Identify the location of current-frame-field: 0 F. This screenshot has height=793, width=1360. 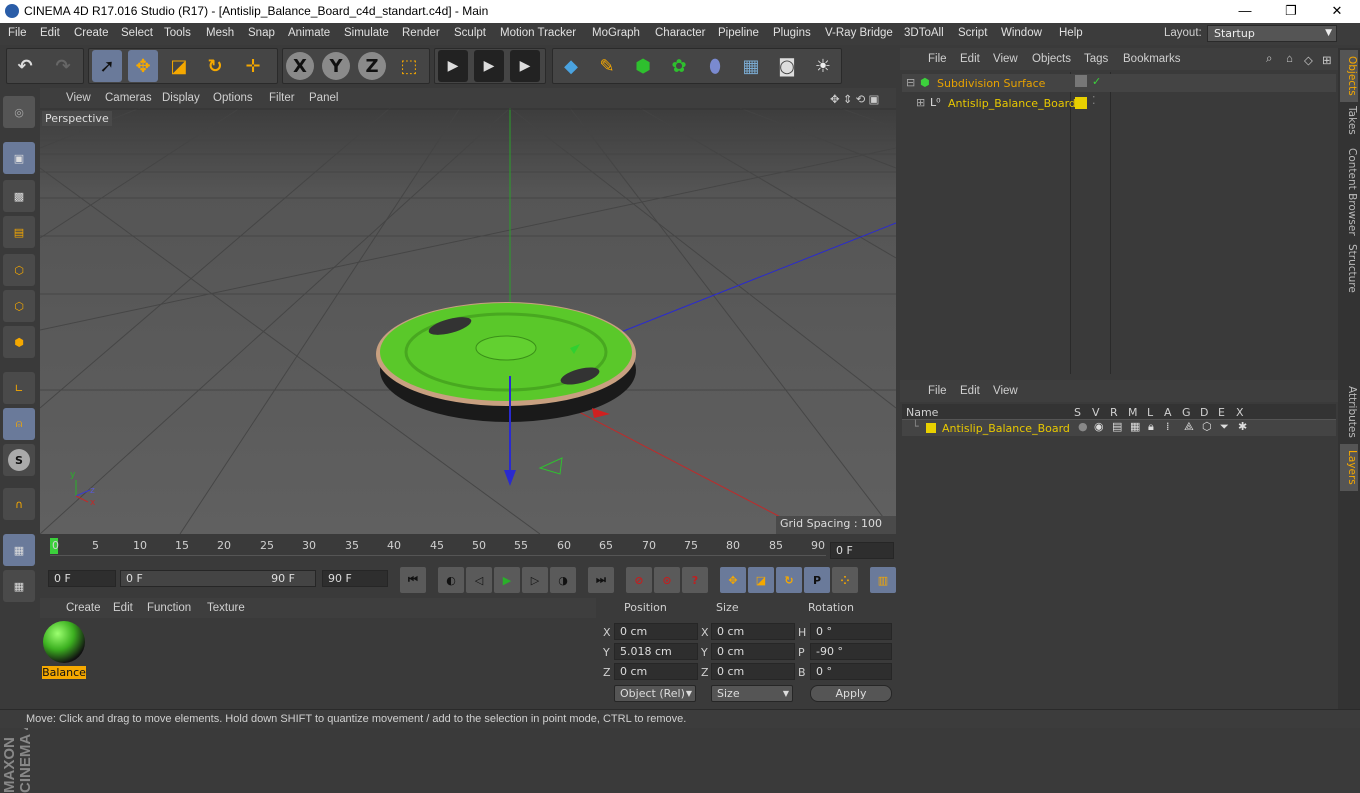
(862, 550).